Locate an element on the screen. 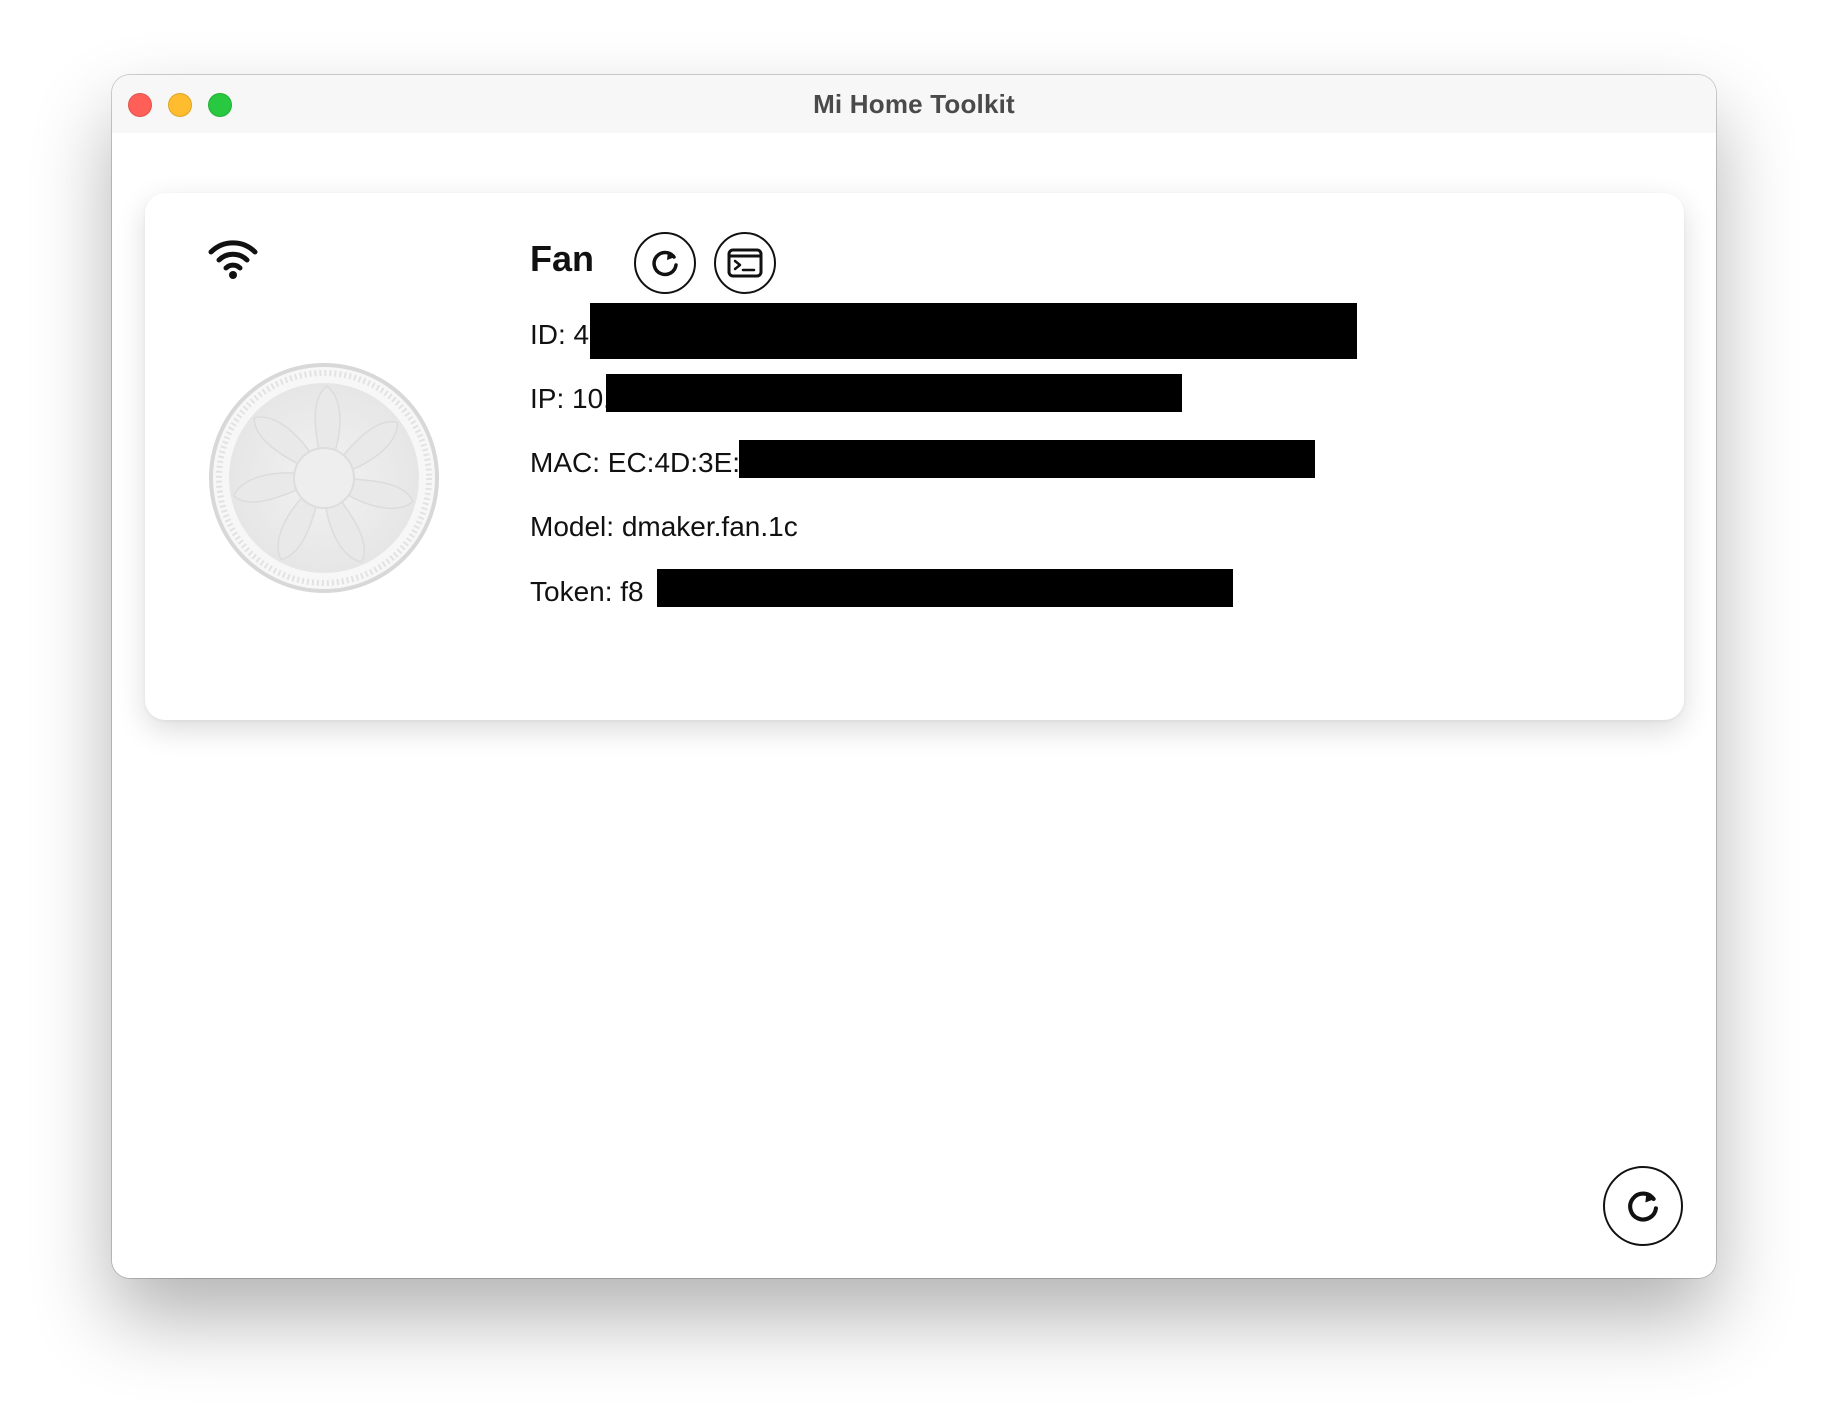 The width and height of the screenshot is (1824, 1424). device-token: Token: f8 is located at coordinates (587, 592).